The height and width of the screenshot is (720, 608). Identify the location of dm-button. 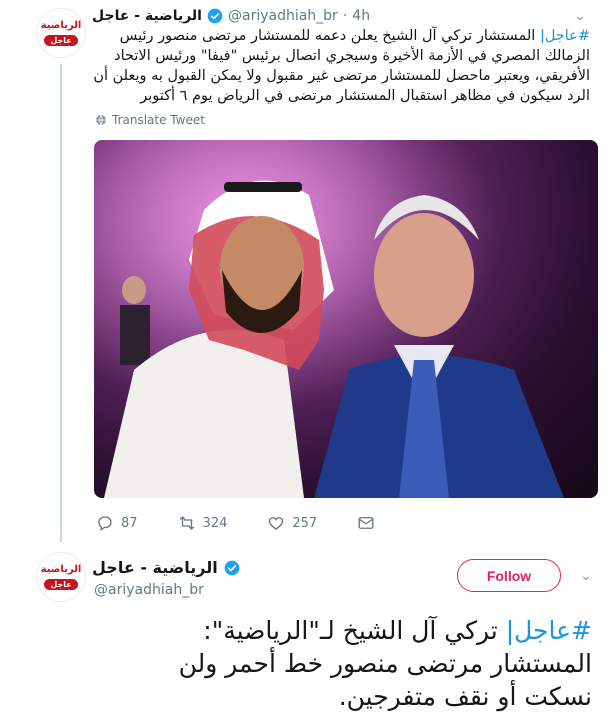
(366, 523).